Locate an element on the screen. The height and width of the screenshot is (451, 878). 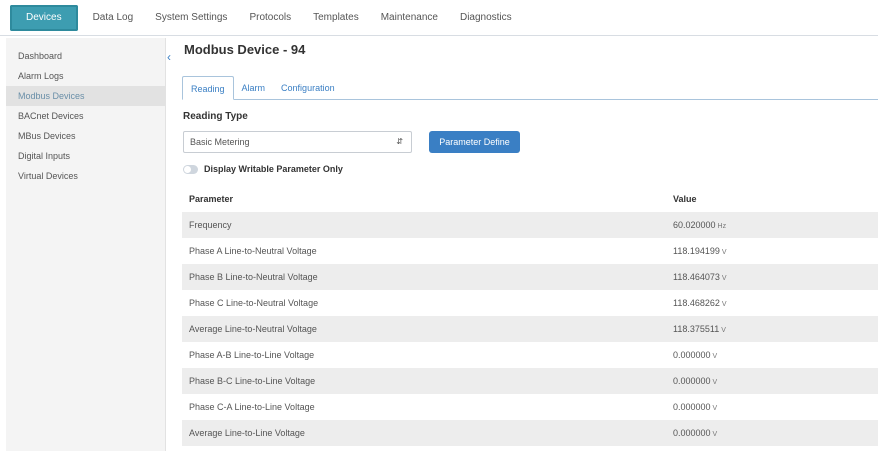
toggle-knob is located at coordinates (187, 169).